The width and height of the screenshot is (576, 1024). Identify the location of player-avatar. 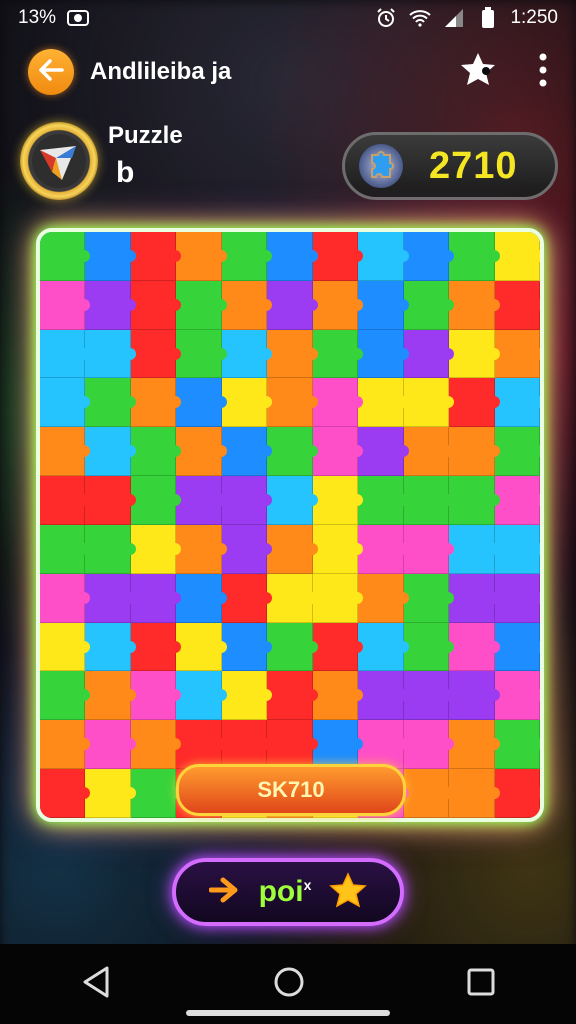
(59, 161).